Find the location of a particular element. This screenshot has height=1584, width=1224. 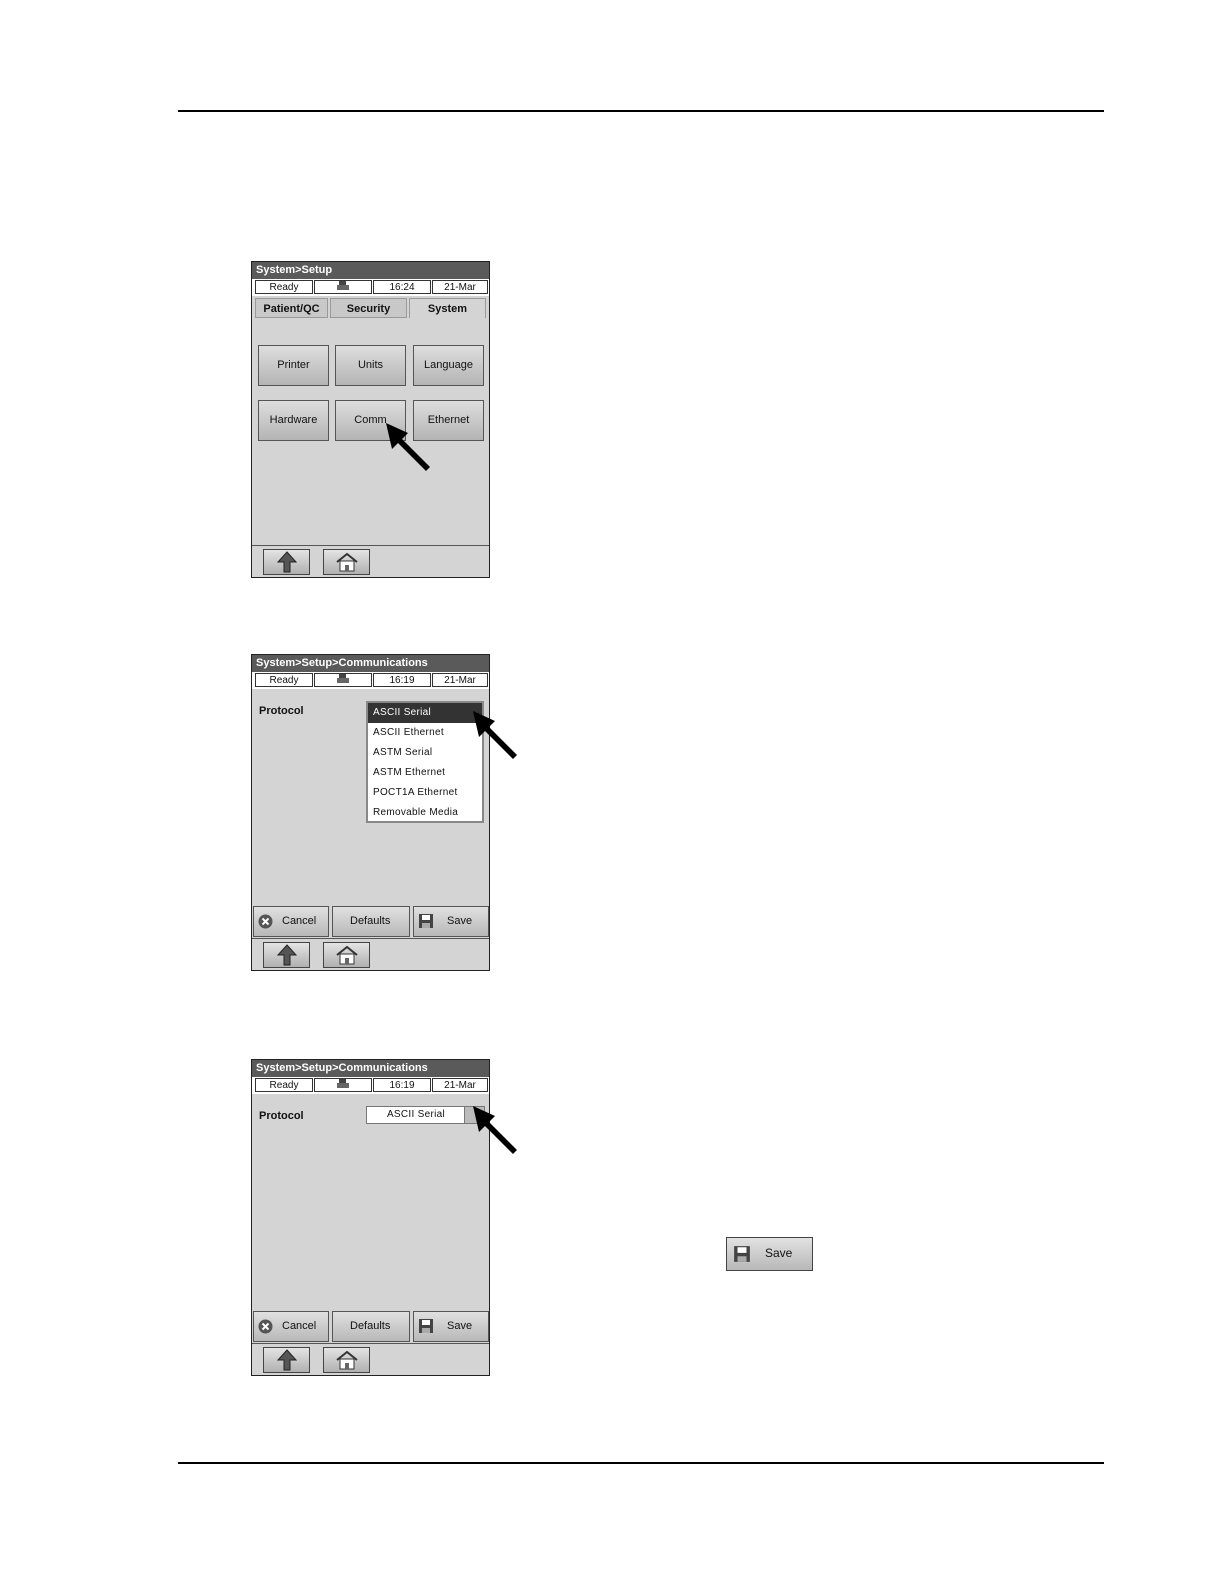

option-ascii-ethernet: ASCII Ethernet is located at coordinates (425, 733).